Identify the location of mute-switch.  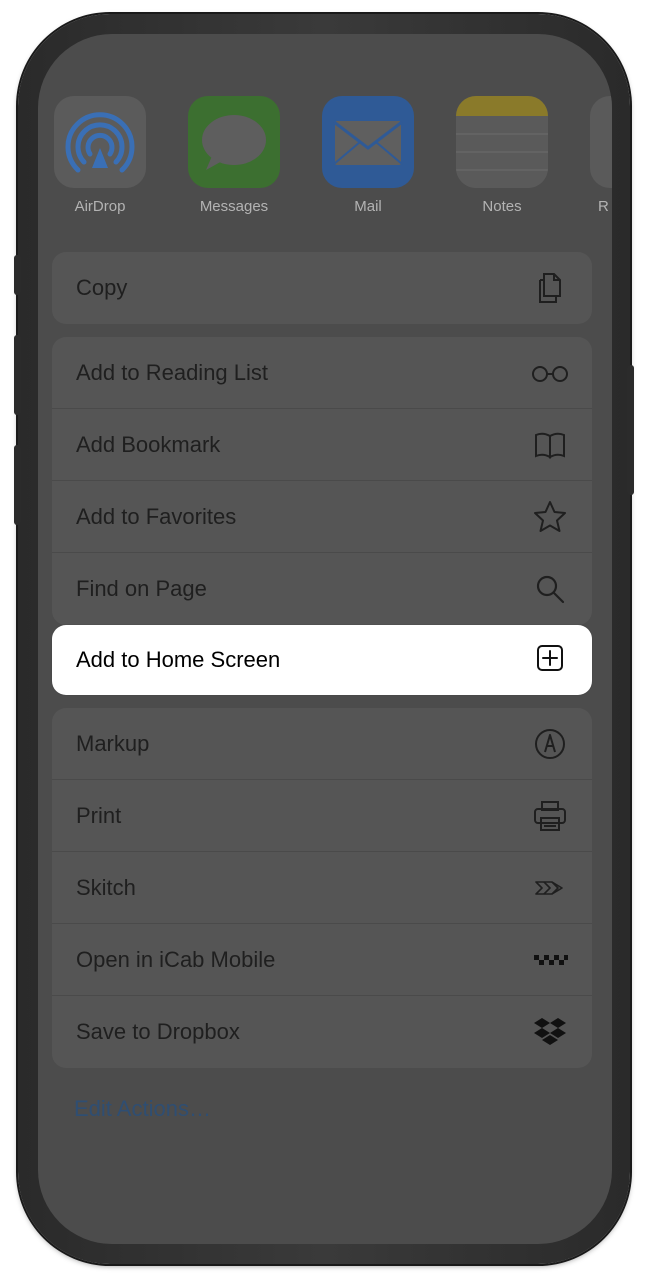
(17, 275).